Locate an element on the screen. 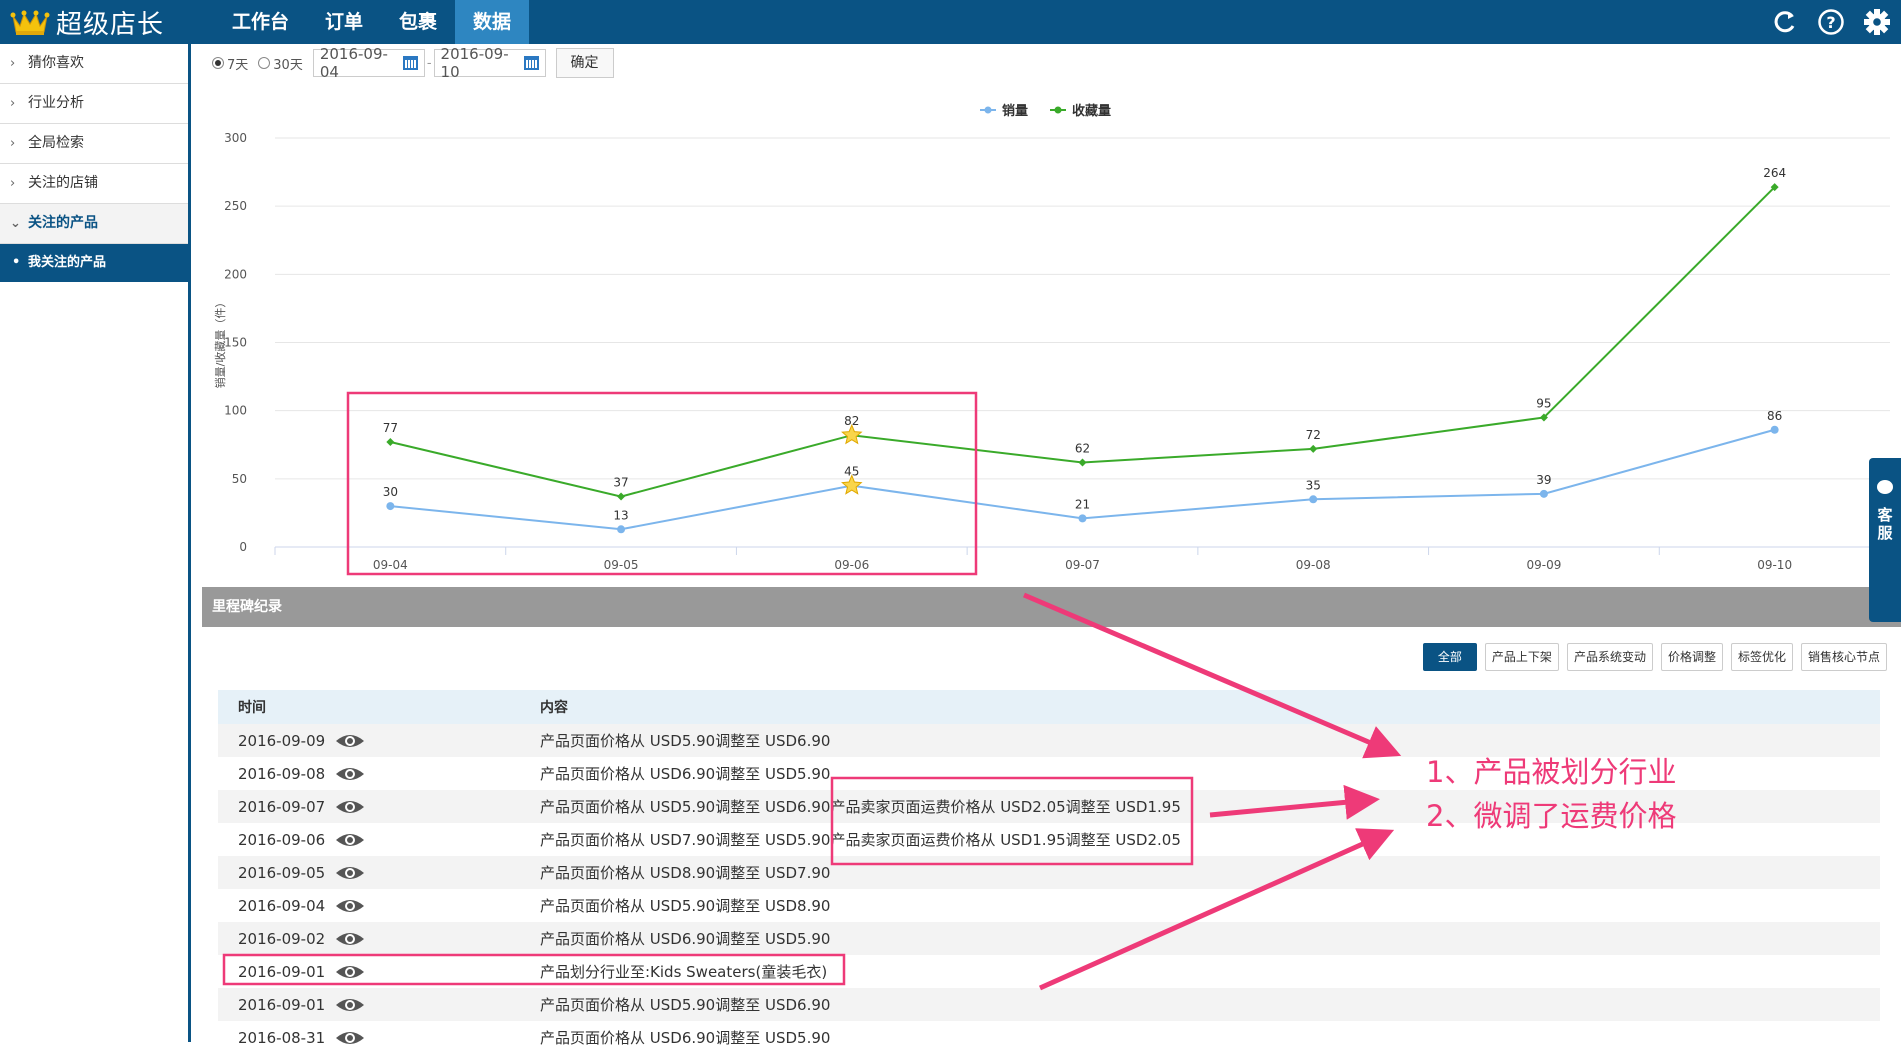 The image size is (1901, 1054). refresh-icon is located at coordinates (1785, 22).